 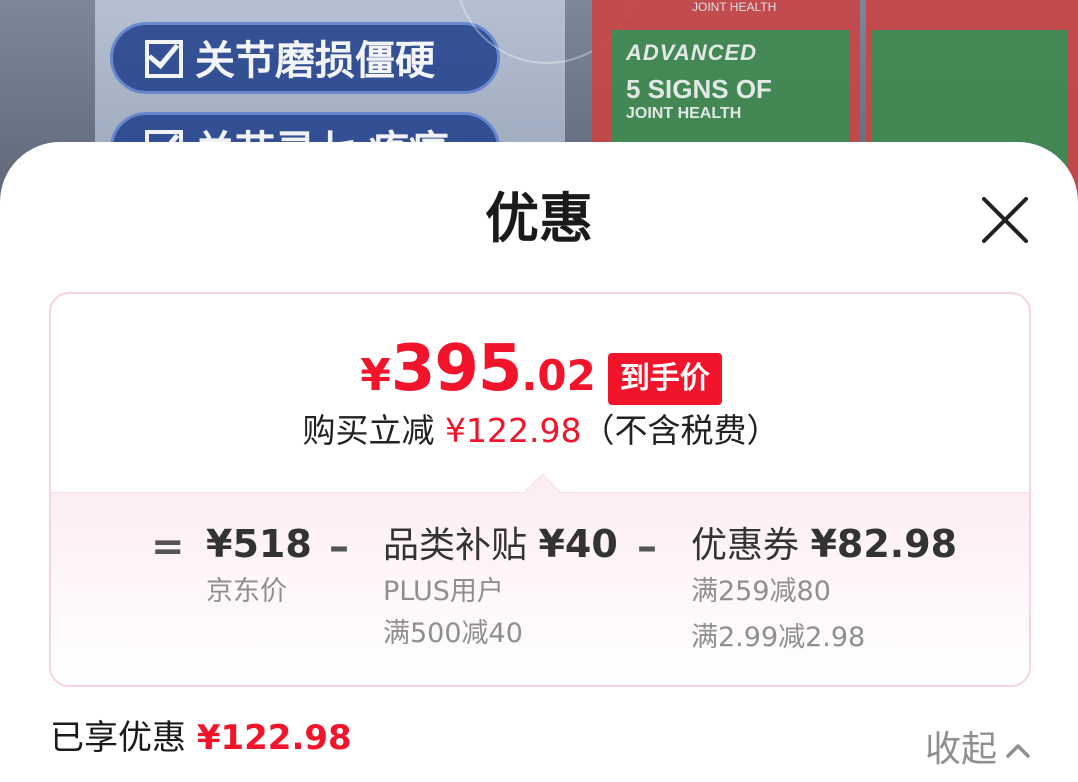 I want to click on jd-price-column: ¥518 京东价, so click(x=259, y=566).